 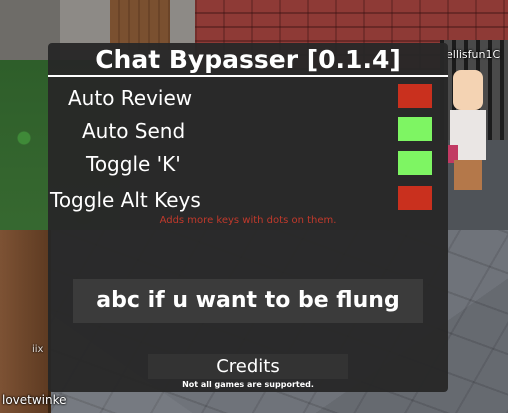 I want to click on player-name-tag: ellisfun1C, so click(x=473, y=54).